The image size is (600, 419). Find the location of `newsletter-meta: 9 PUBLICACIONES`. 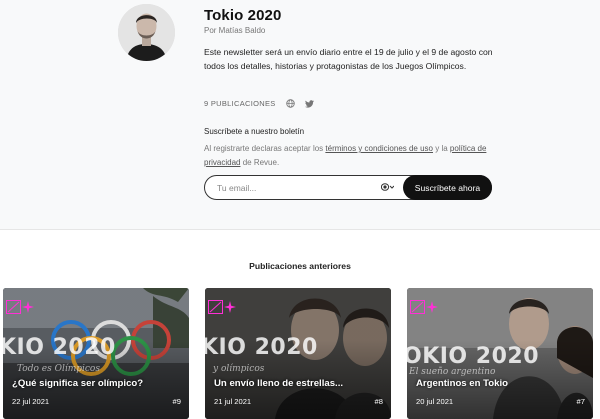

newsletter-meta: 9 PUBLICACIONES is located at coordinates (259, 103).